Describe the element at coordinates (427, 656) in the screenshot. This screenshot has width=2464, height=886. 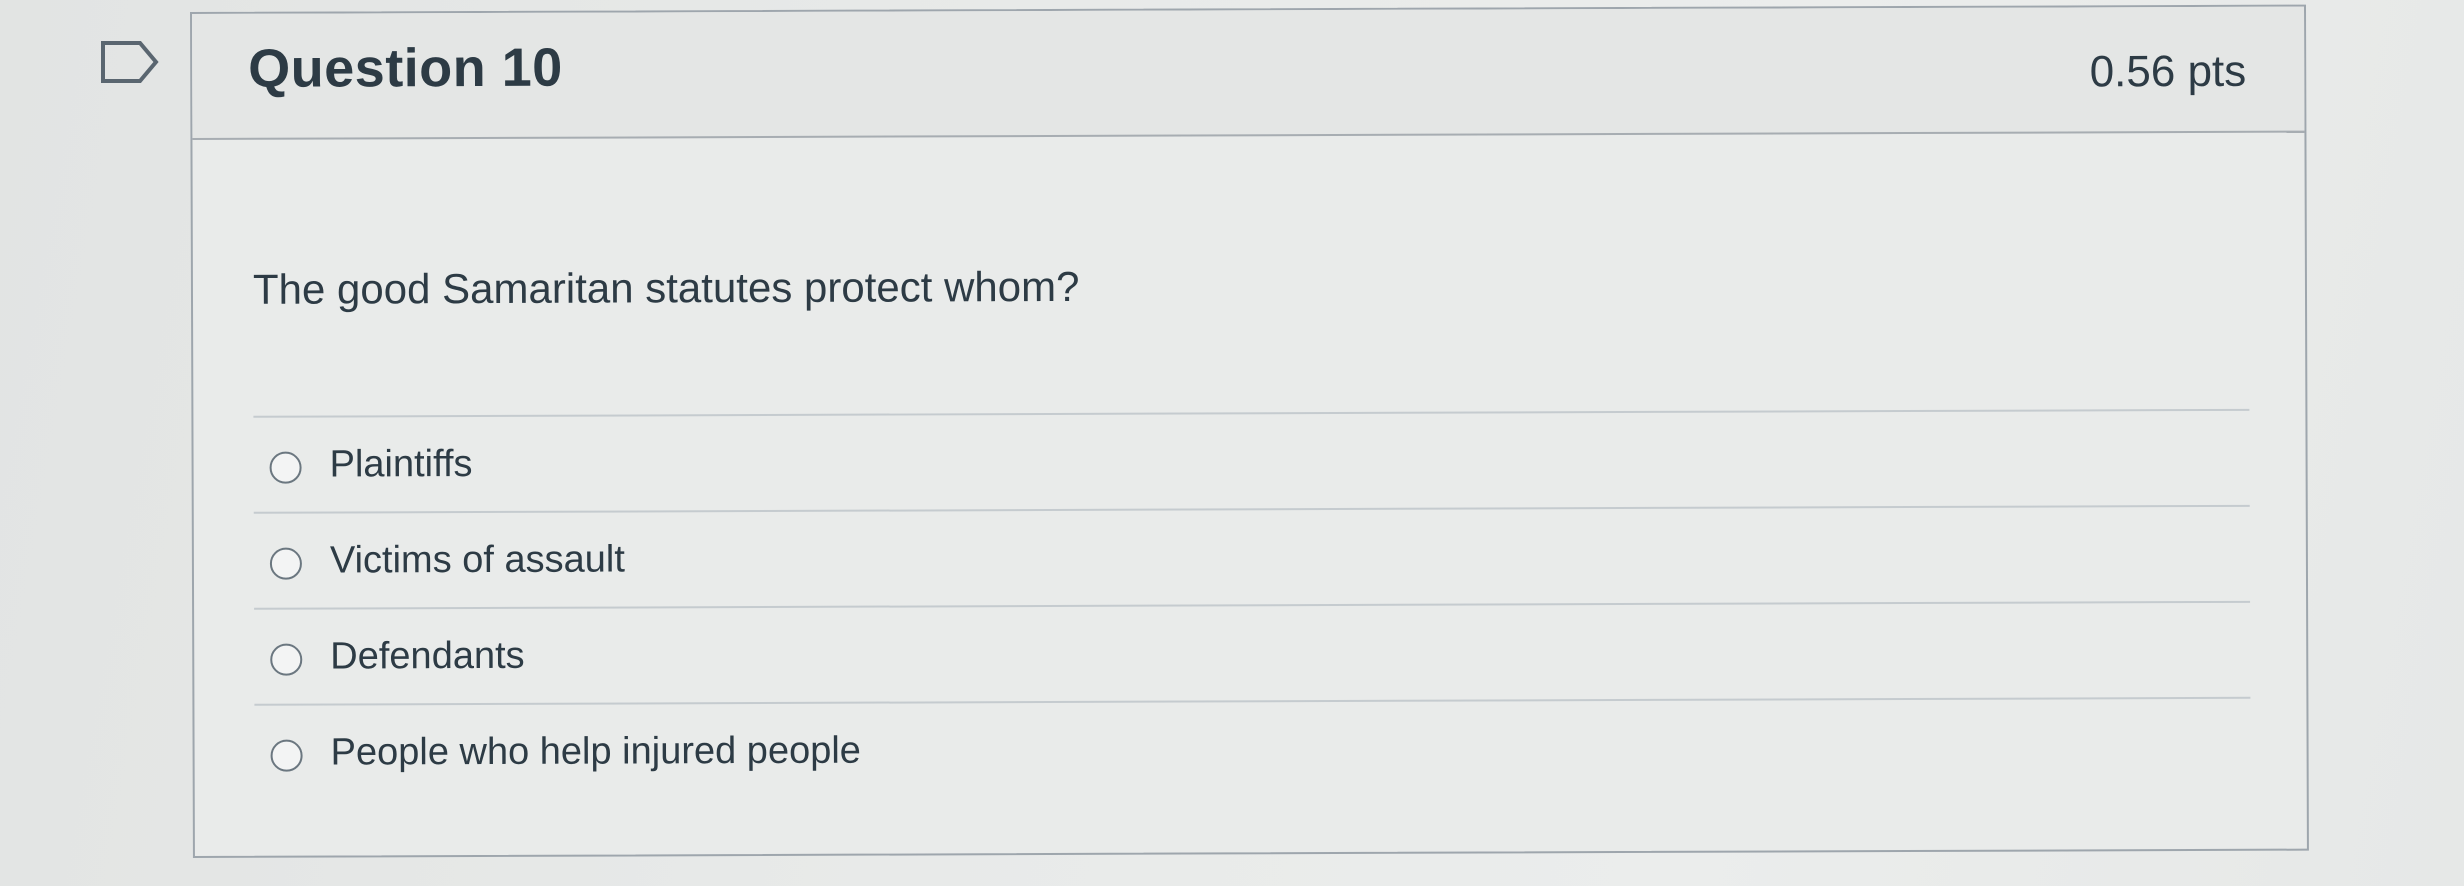
I see `answer-label: Defendants` at that location.